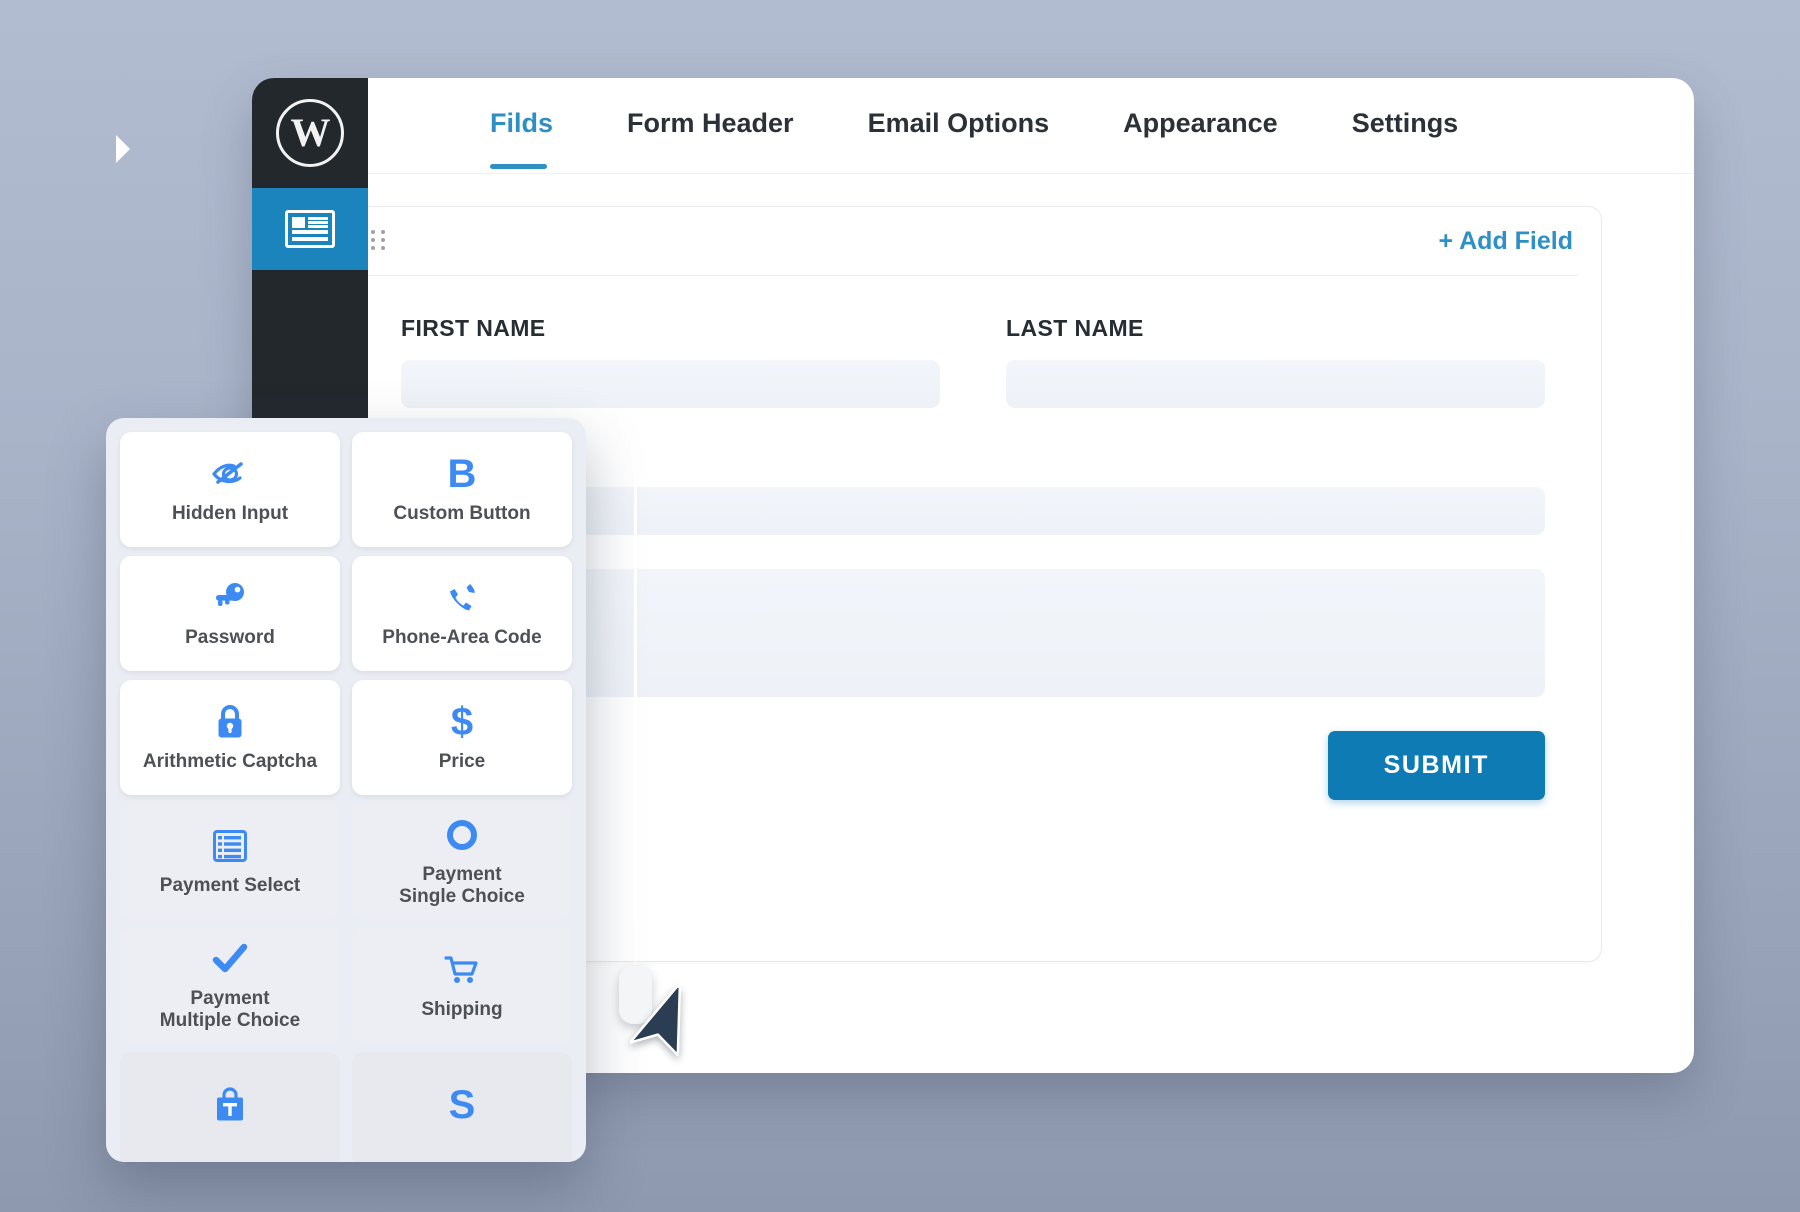 Image resolution: width=1800 pixels, height=1212 pixels. I want to click on cart-icon, so click(462, 970).